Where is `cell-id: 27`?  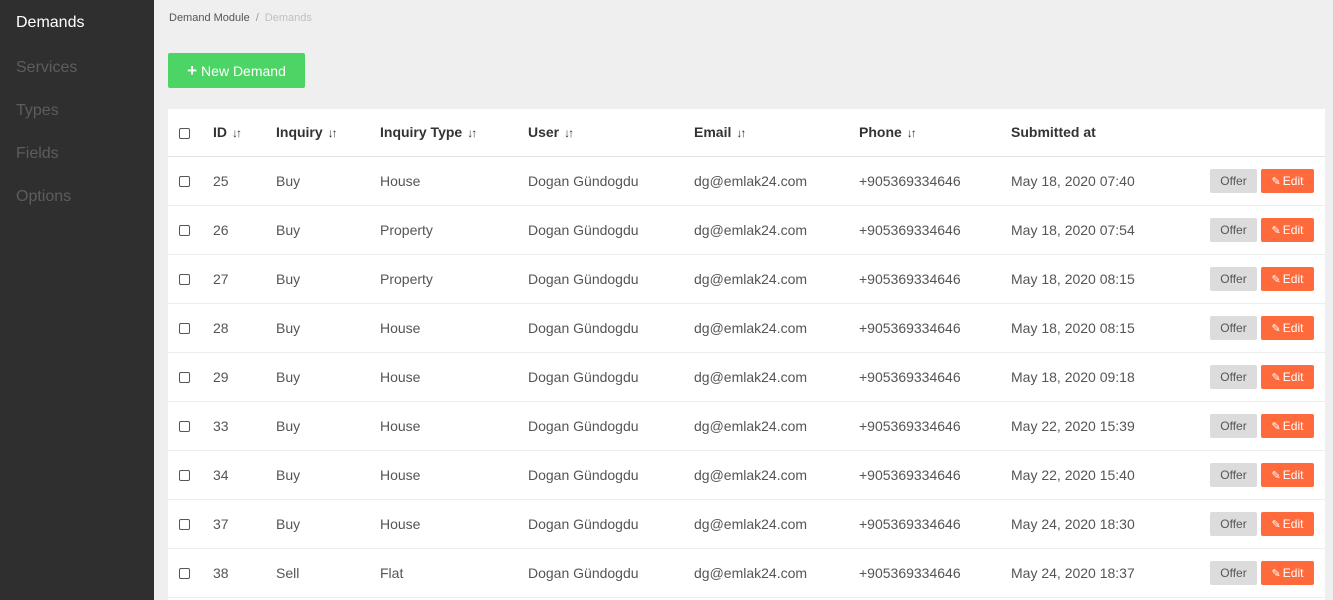
cell-id: 27 is located at coordinates (244, 279).